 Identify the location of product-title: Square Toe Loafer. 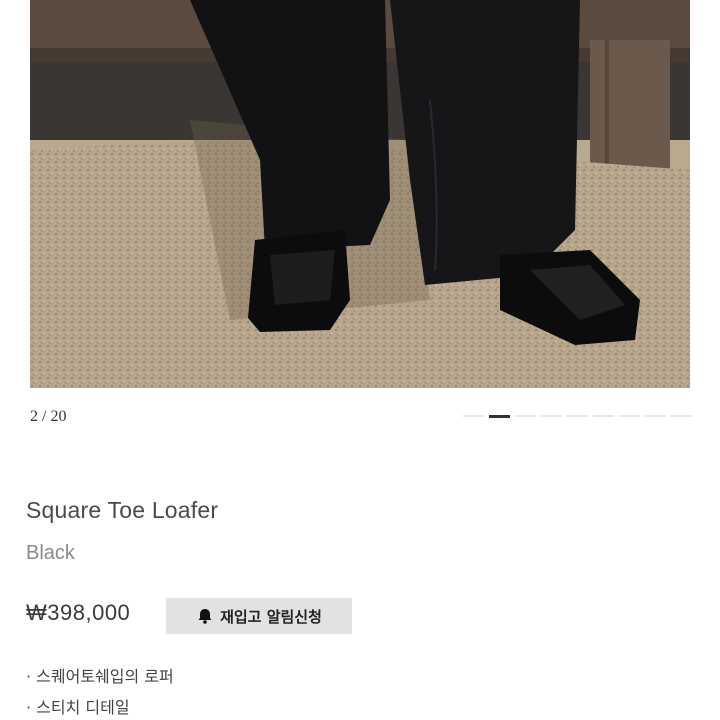
(122, 510).